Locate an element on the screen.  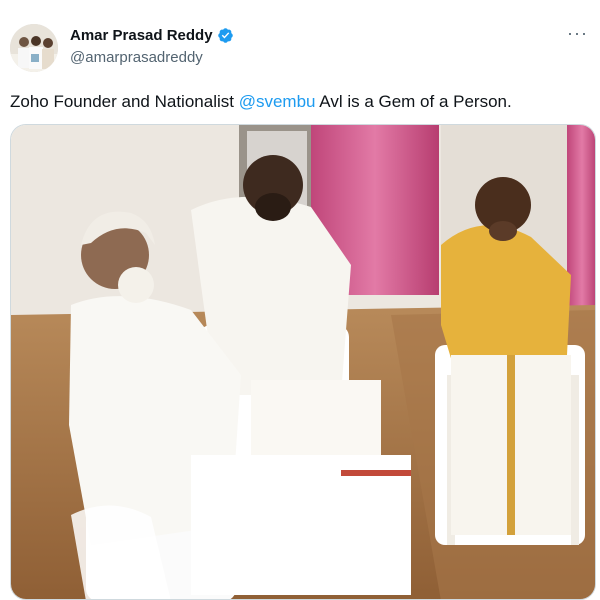
author-name-row: Amar Prasad Reddy is located at coordinates (152, 35).